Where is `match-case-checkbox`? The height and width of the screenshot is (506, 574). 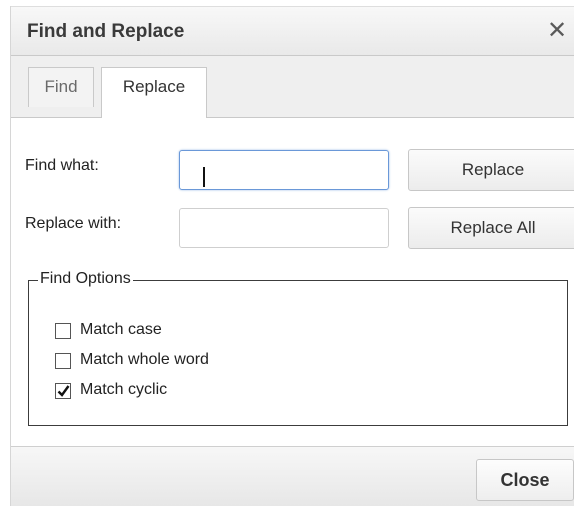 match-case-checkbox is located at coordinates (63, 331).